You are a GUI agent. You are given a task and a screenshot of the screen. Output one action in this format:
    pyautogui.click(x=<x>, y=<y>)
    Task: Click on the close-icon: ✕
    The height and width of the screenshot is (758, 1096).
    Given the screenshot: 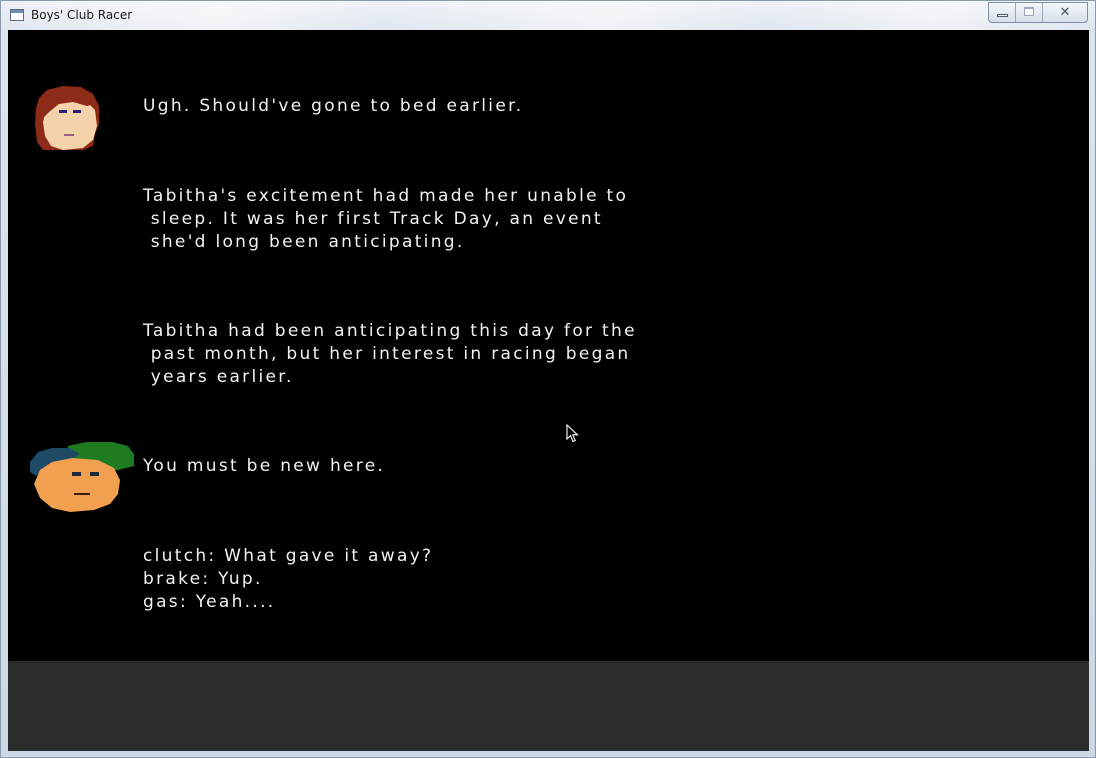 What is the action you would take?
    pyautogui.click(x=1065, y=12)
    